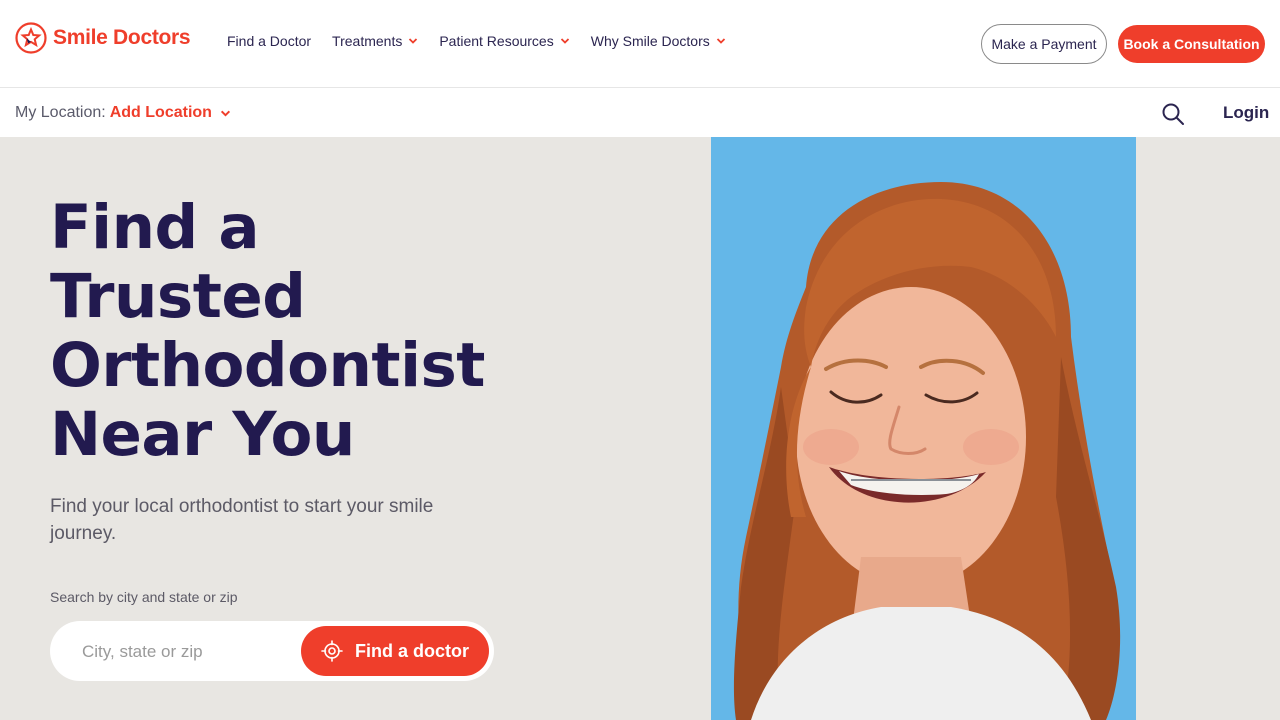  I want to click on book-a-consultation-button: Book a Consultation, so click(1191, 44).